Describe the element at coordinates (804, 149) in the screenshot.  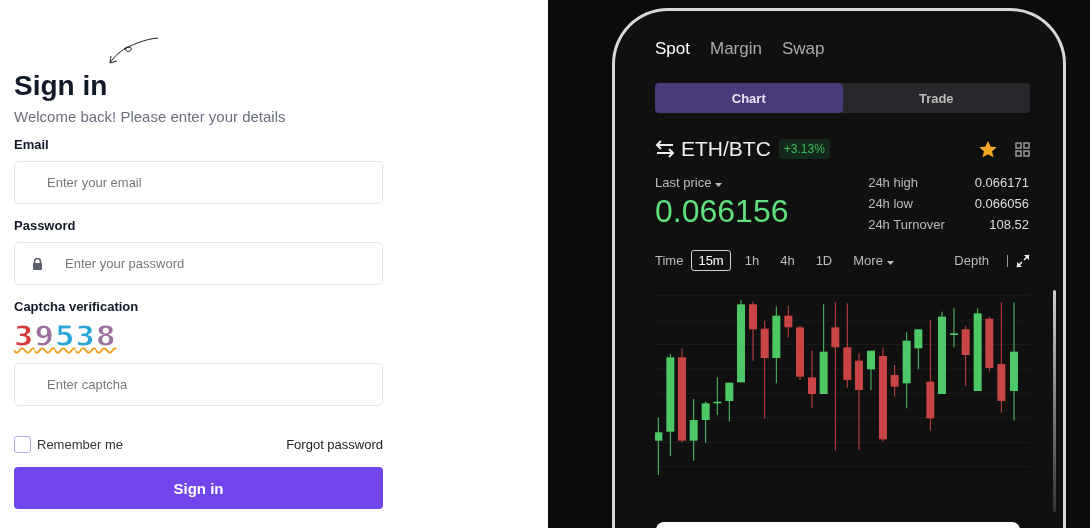
I see `change-badge: +3.13%` at that location.